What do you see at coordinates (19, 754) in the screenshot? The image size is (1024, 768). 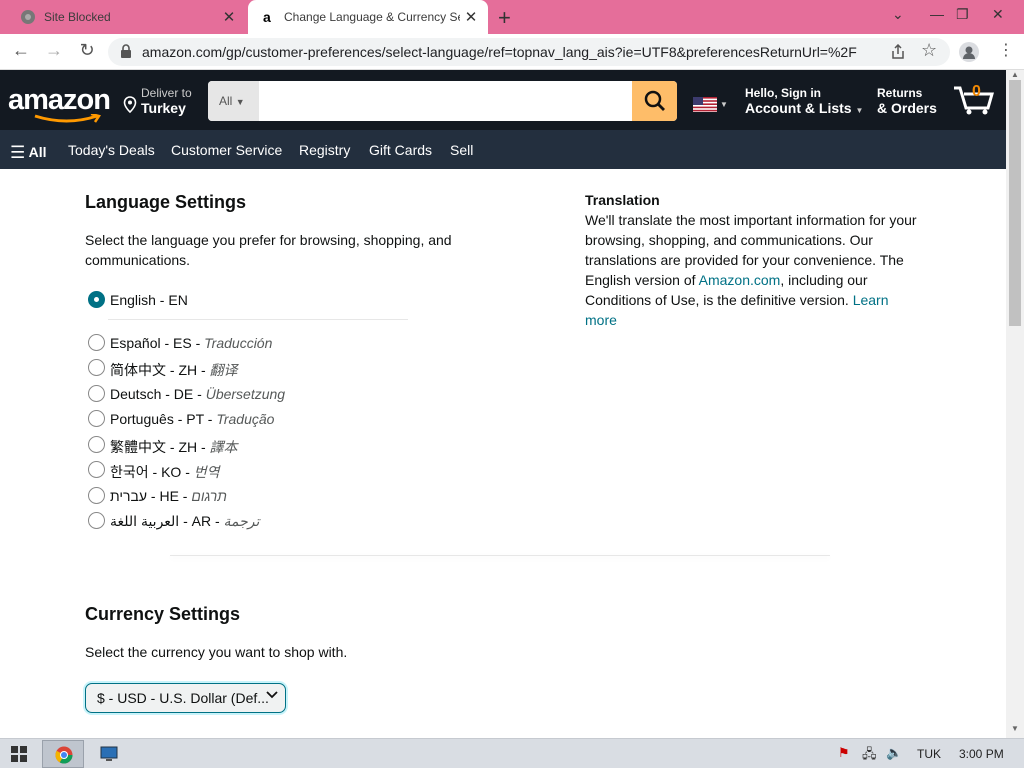 I see `windows-start-icon` at bounding box center [19, 754].